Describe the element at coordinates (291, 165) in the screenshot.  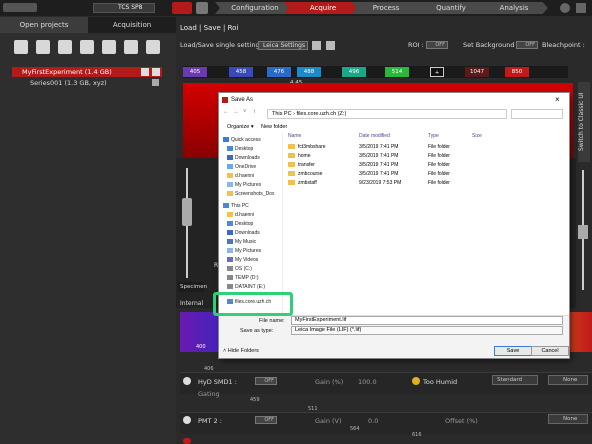
I see `folder-icon` at that location.